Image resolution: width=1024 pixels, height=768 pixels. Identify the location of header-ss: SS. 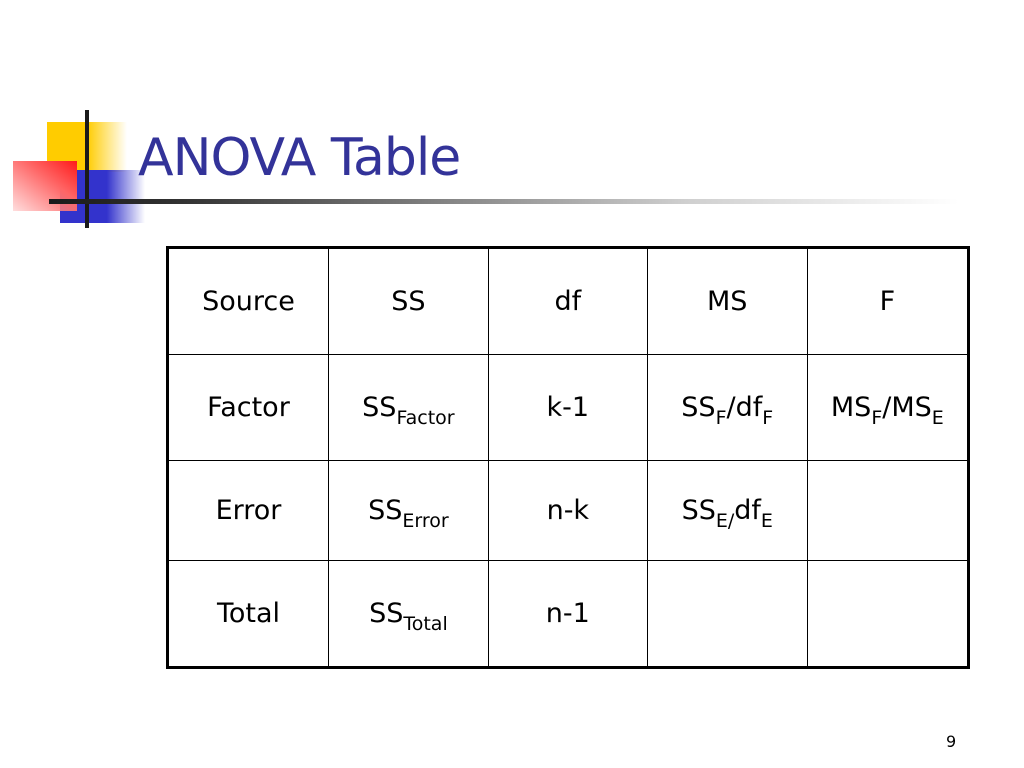
(408, 301).